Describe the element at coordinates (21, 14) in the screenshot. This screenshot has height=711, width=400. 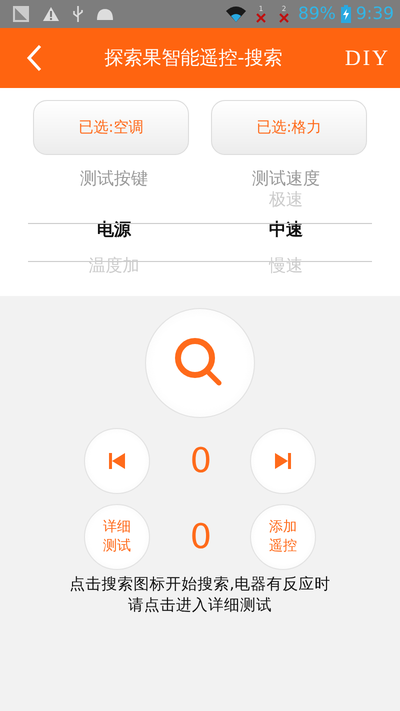
I see `image-icon` at that location.